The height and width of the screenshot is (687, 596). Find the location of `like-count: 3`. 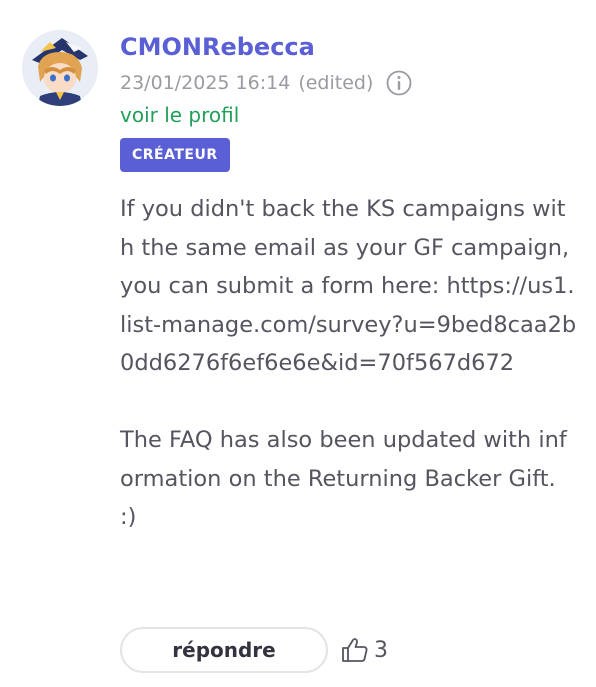

like-count: 3 is located at coordinates (381, 650).